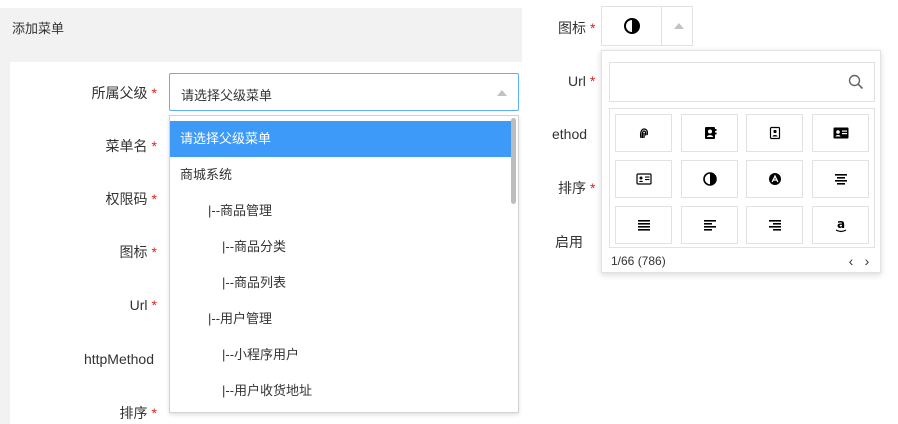 Image resolution: width=898 pixels, height=424 pixels. Describe the element at coordinates (341, 175) in the screenshot. I see `dropdown-option: 商城系统` at that location.